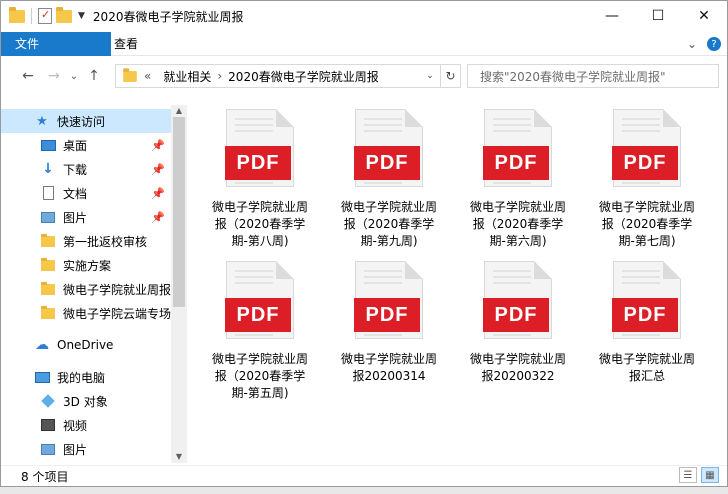 Image resolution: width=728 pixels, height=494 pixels. I want to click on sidebar-item-downloads: ↓ 下载 📌, so click(86, 169).